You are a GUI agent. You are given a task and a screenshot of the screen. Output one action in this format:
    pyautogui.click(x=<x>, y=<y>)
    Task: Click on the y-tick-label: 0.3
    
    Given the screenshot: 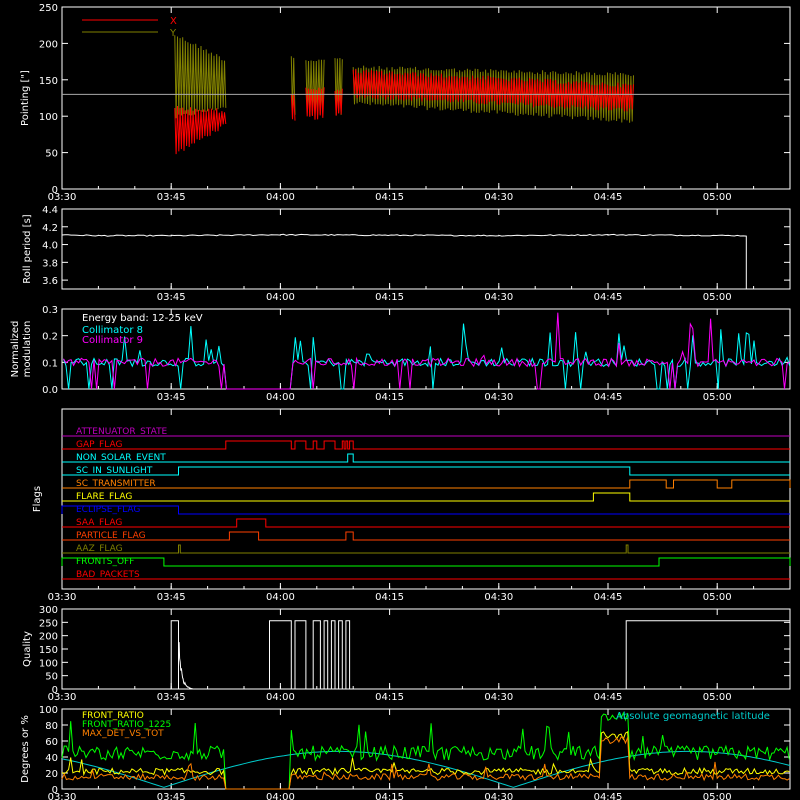 What is the action you would take?
    pyautogui.click(x=50, y=310)
    